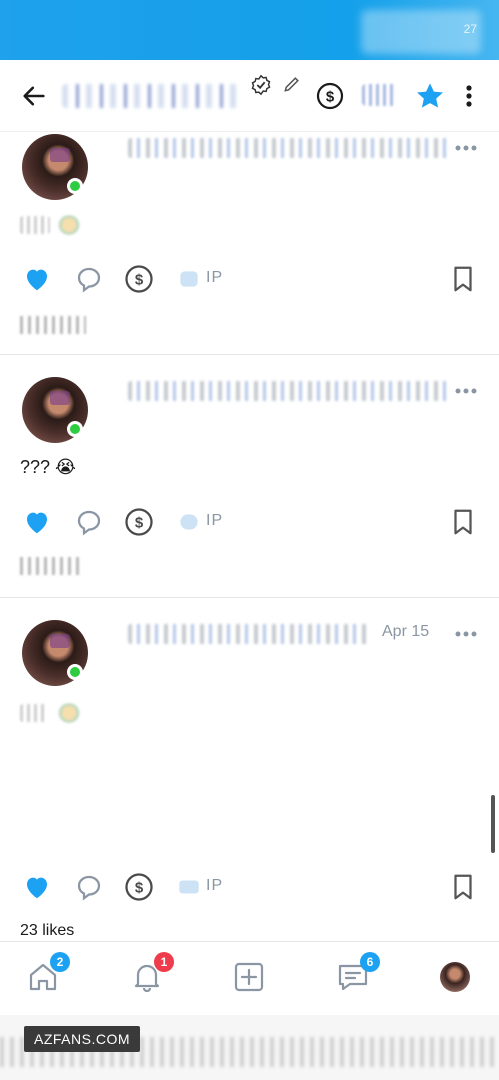  What do you see at coordinates (430, 96) in the screenshot?
I see `star-icon` at bounding box center [430, 96].